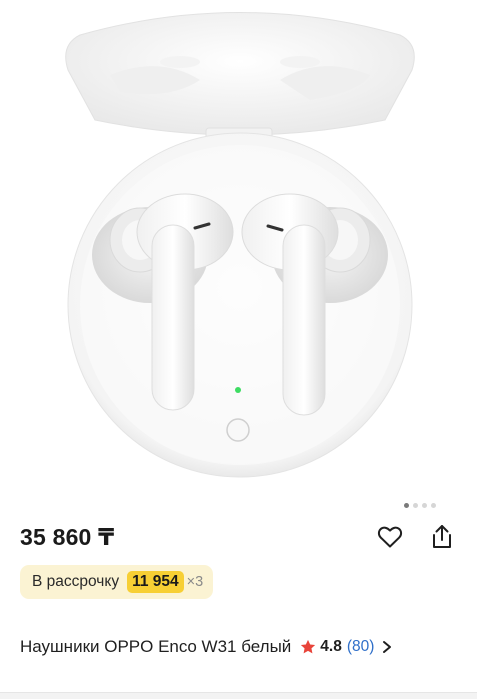  What do you see at coordinates (331, 646) in the screenshot?
I see `rating-value: 4.8` at bounding box center [331, 646].